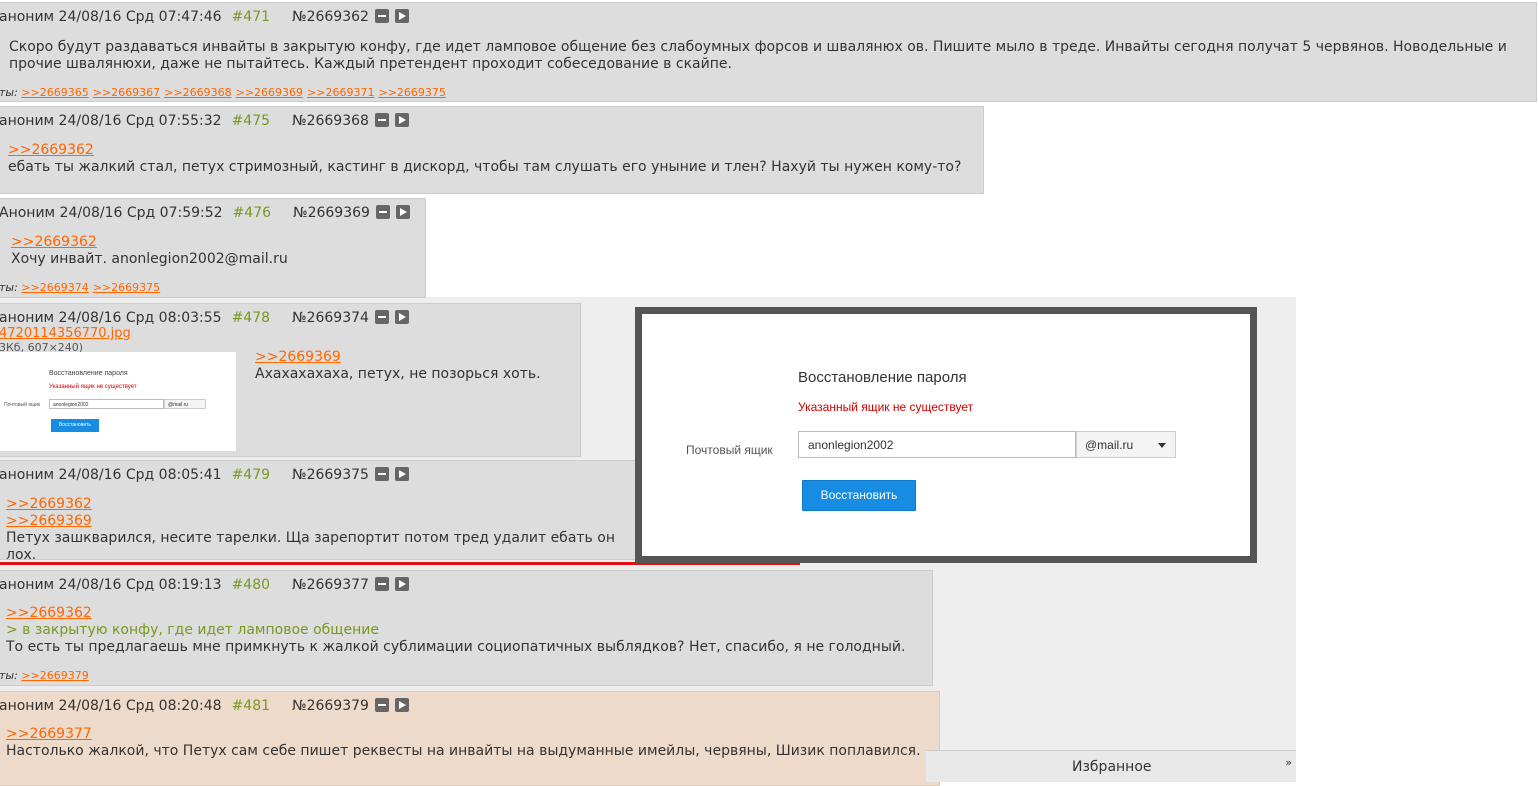 The height and width of the screenshot is (786, 1538). Describe the element at coordinates (185, 404) in the screenshot. I see `thumb-domain: @mail.ru` at that location.